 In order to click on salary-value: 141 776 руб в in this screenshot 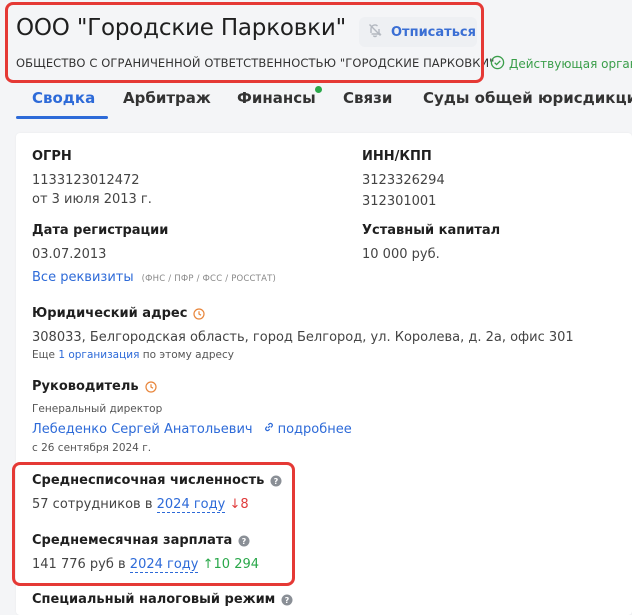, I will do `click(79, 564)`.